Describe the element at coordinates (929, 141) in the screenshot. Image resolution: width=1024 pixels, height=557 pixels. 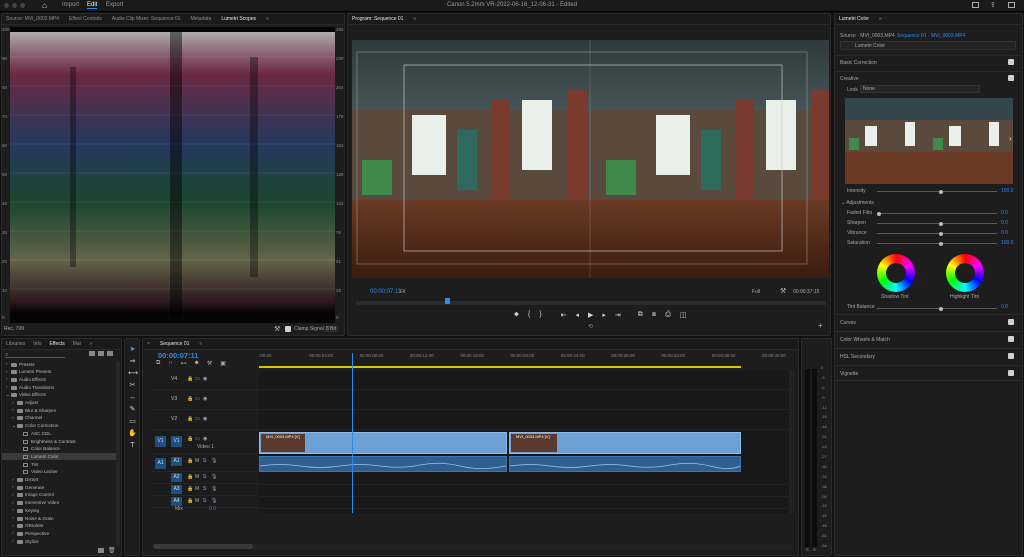
I see `look-preview` at that location.